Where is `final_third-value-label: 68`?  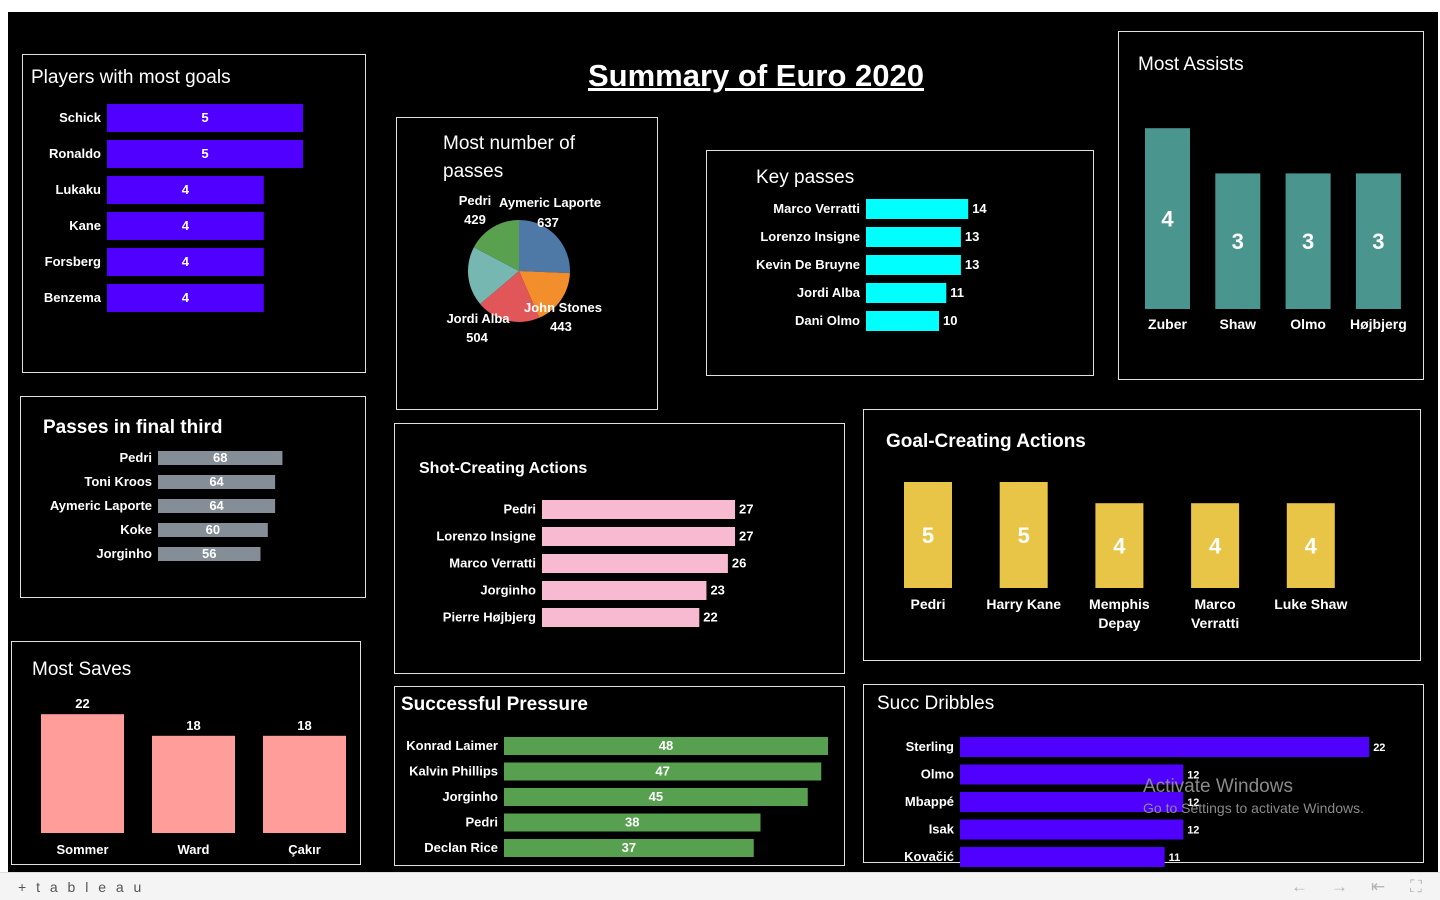
final_third-value-label: 68 is located at coordinates (220, 457).